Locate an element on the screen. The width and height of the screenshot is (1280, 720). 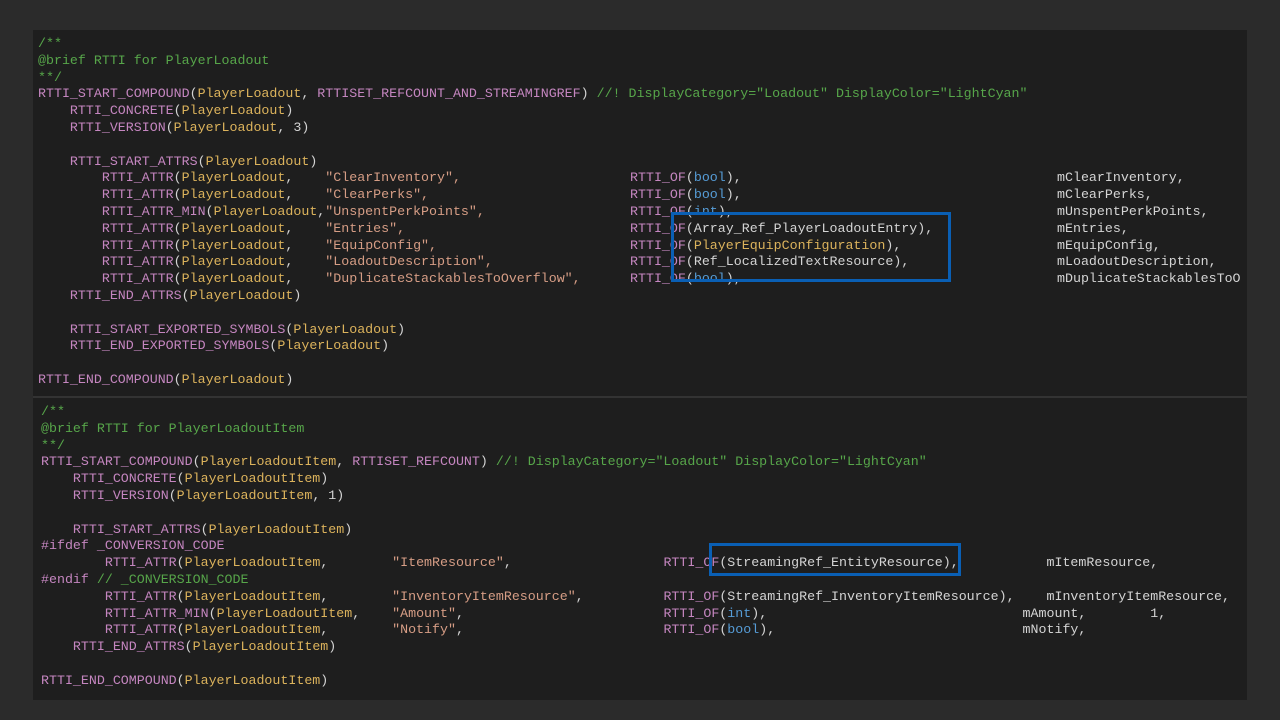
code-line: RTTI_CONCRETE(PlayerLoadout) is located at coordinates (165, 111).